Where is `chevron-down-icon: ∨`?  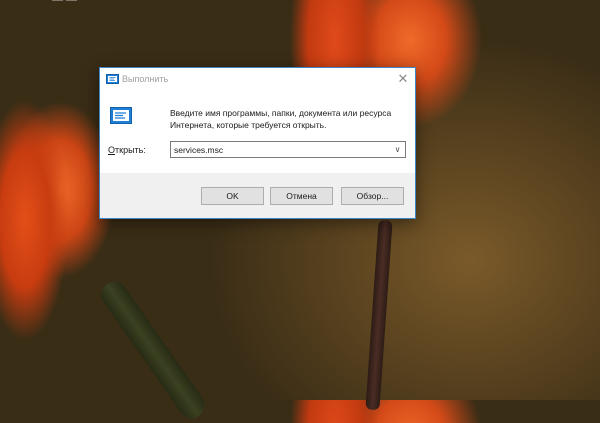
chevron-down-icon: ∨ is located at coordinates (397, 149).